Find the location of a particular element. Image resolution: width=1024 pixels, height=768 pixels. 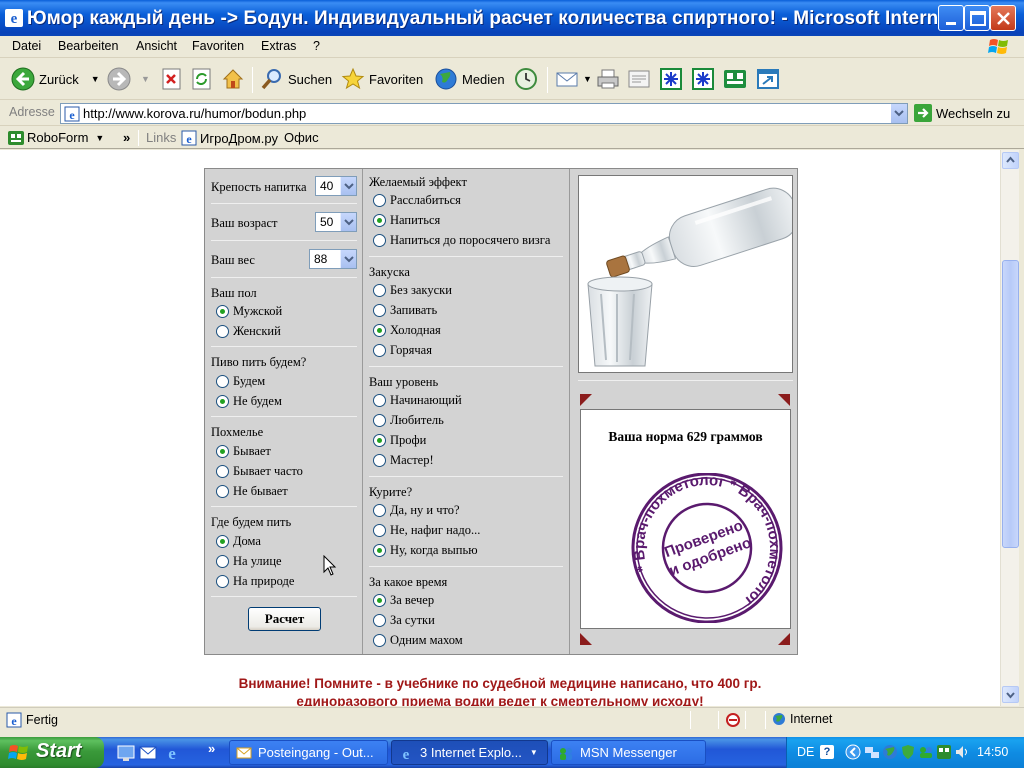

time-option-one-gulp: Одним махом is located at coordinates (418, 640).